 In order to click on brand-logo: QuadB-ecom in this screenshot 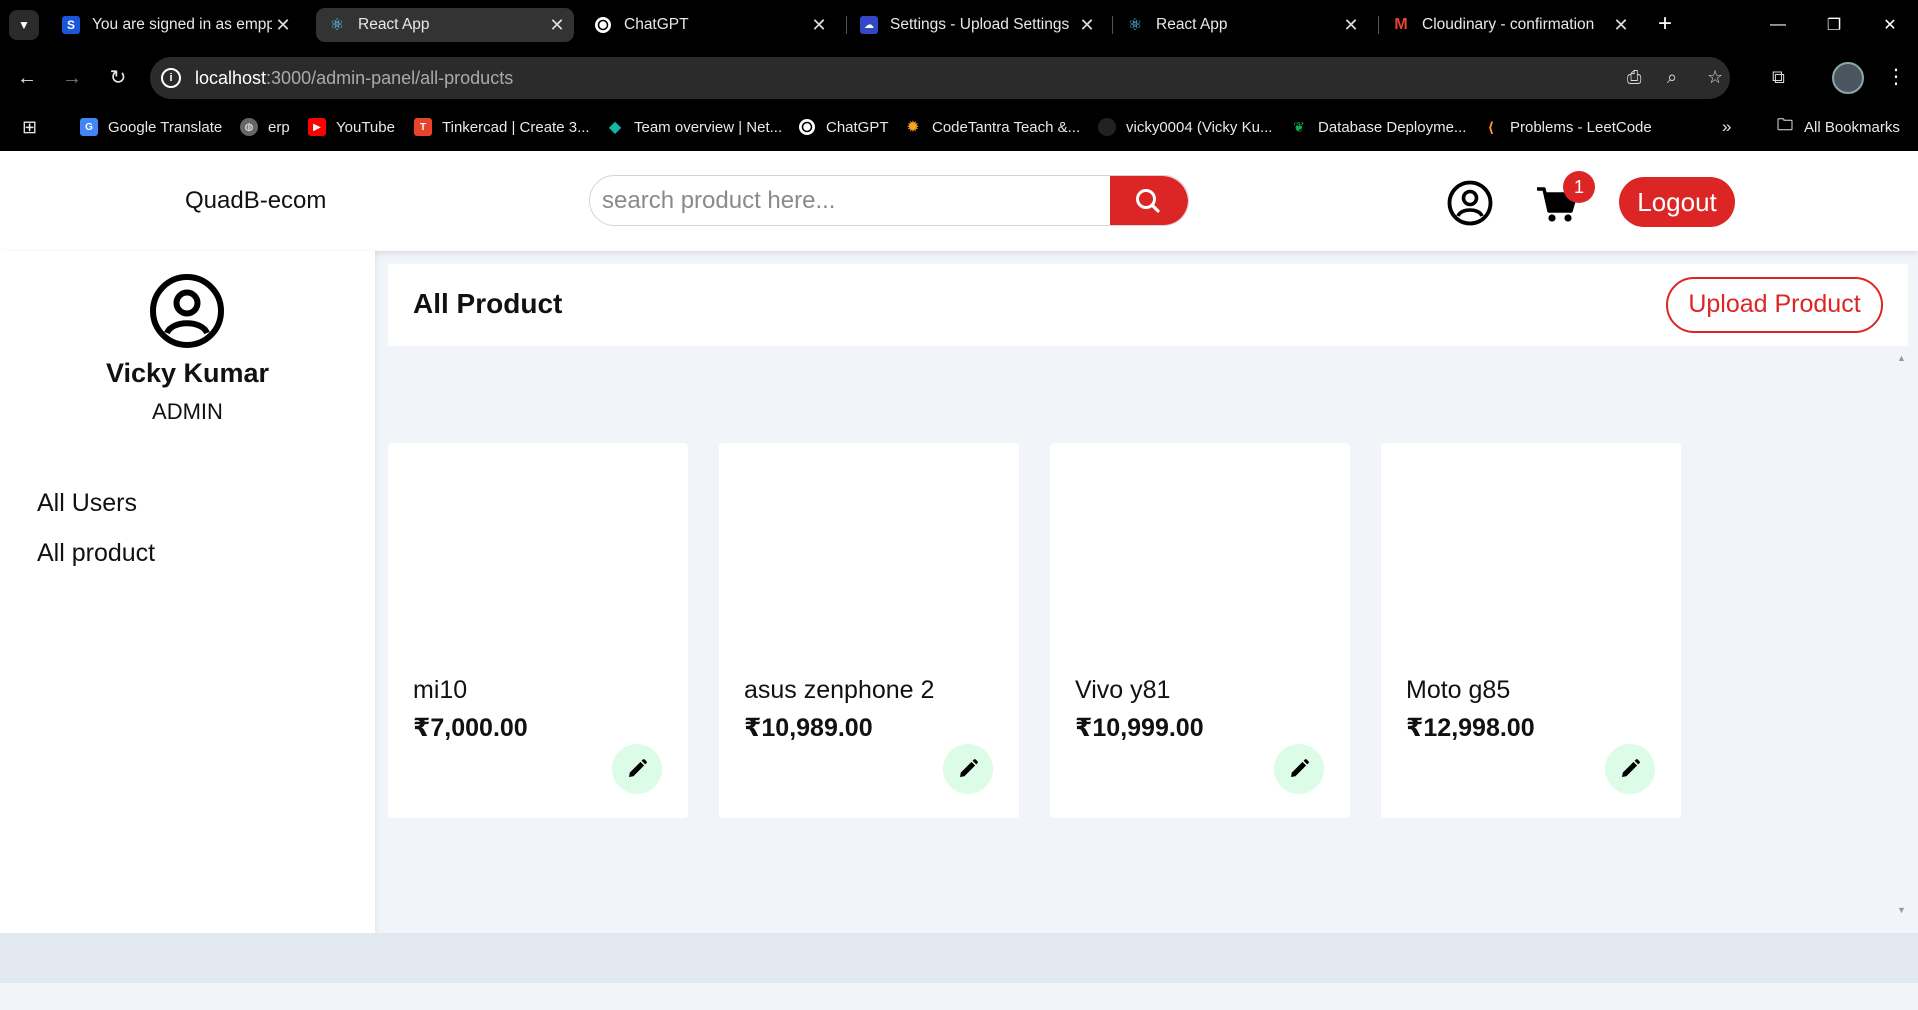, I will do `click(255, 201)`.